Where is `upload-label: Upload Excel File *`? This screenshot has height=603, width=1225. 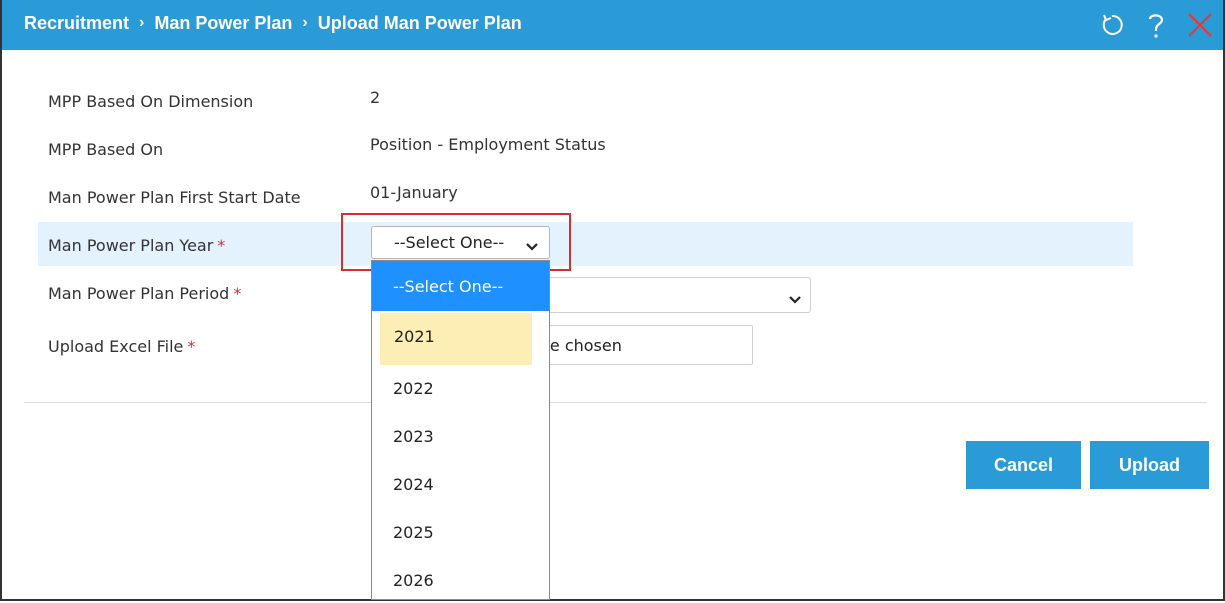
upload-label: Upload Excel File * is located at coordinates (121, 346).